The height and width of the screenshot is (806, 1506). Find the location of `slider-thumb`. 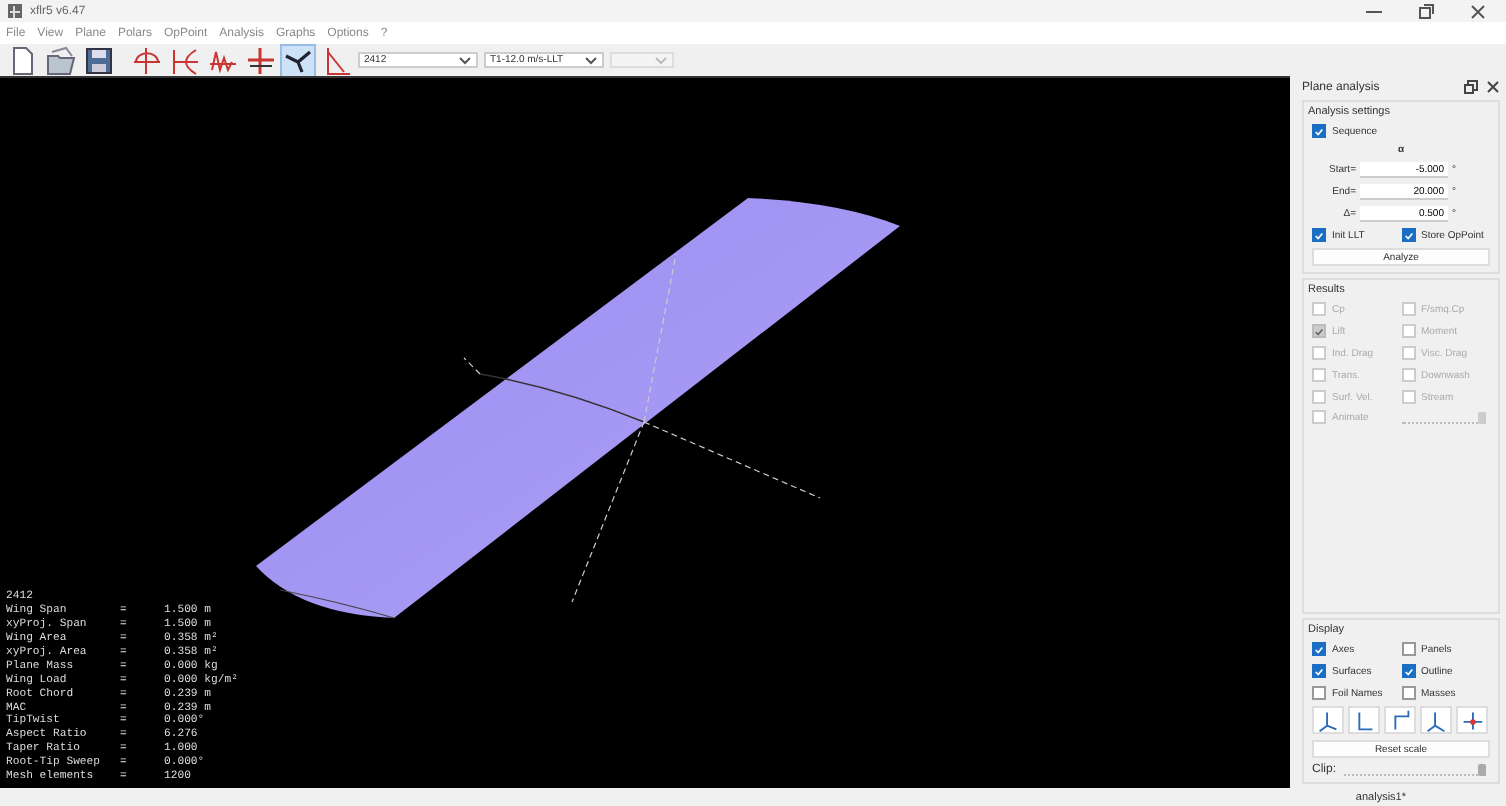

slider-thumb is located at coordinates (1482, 770).